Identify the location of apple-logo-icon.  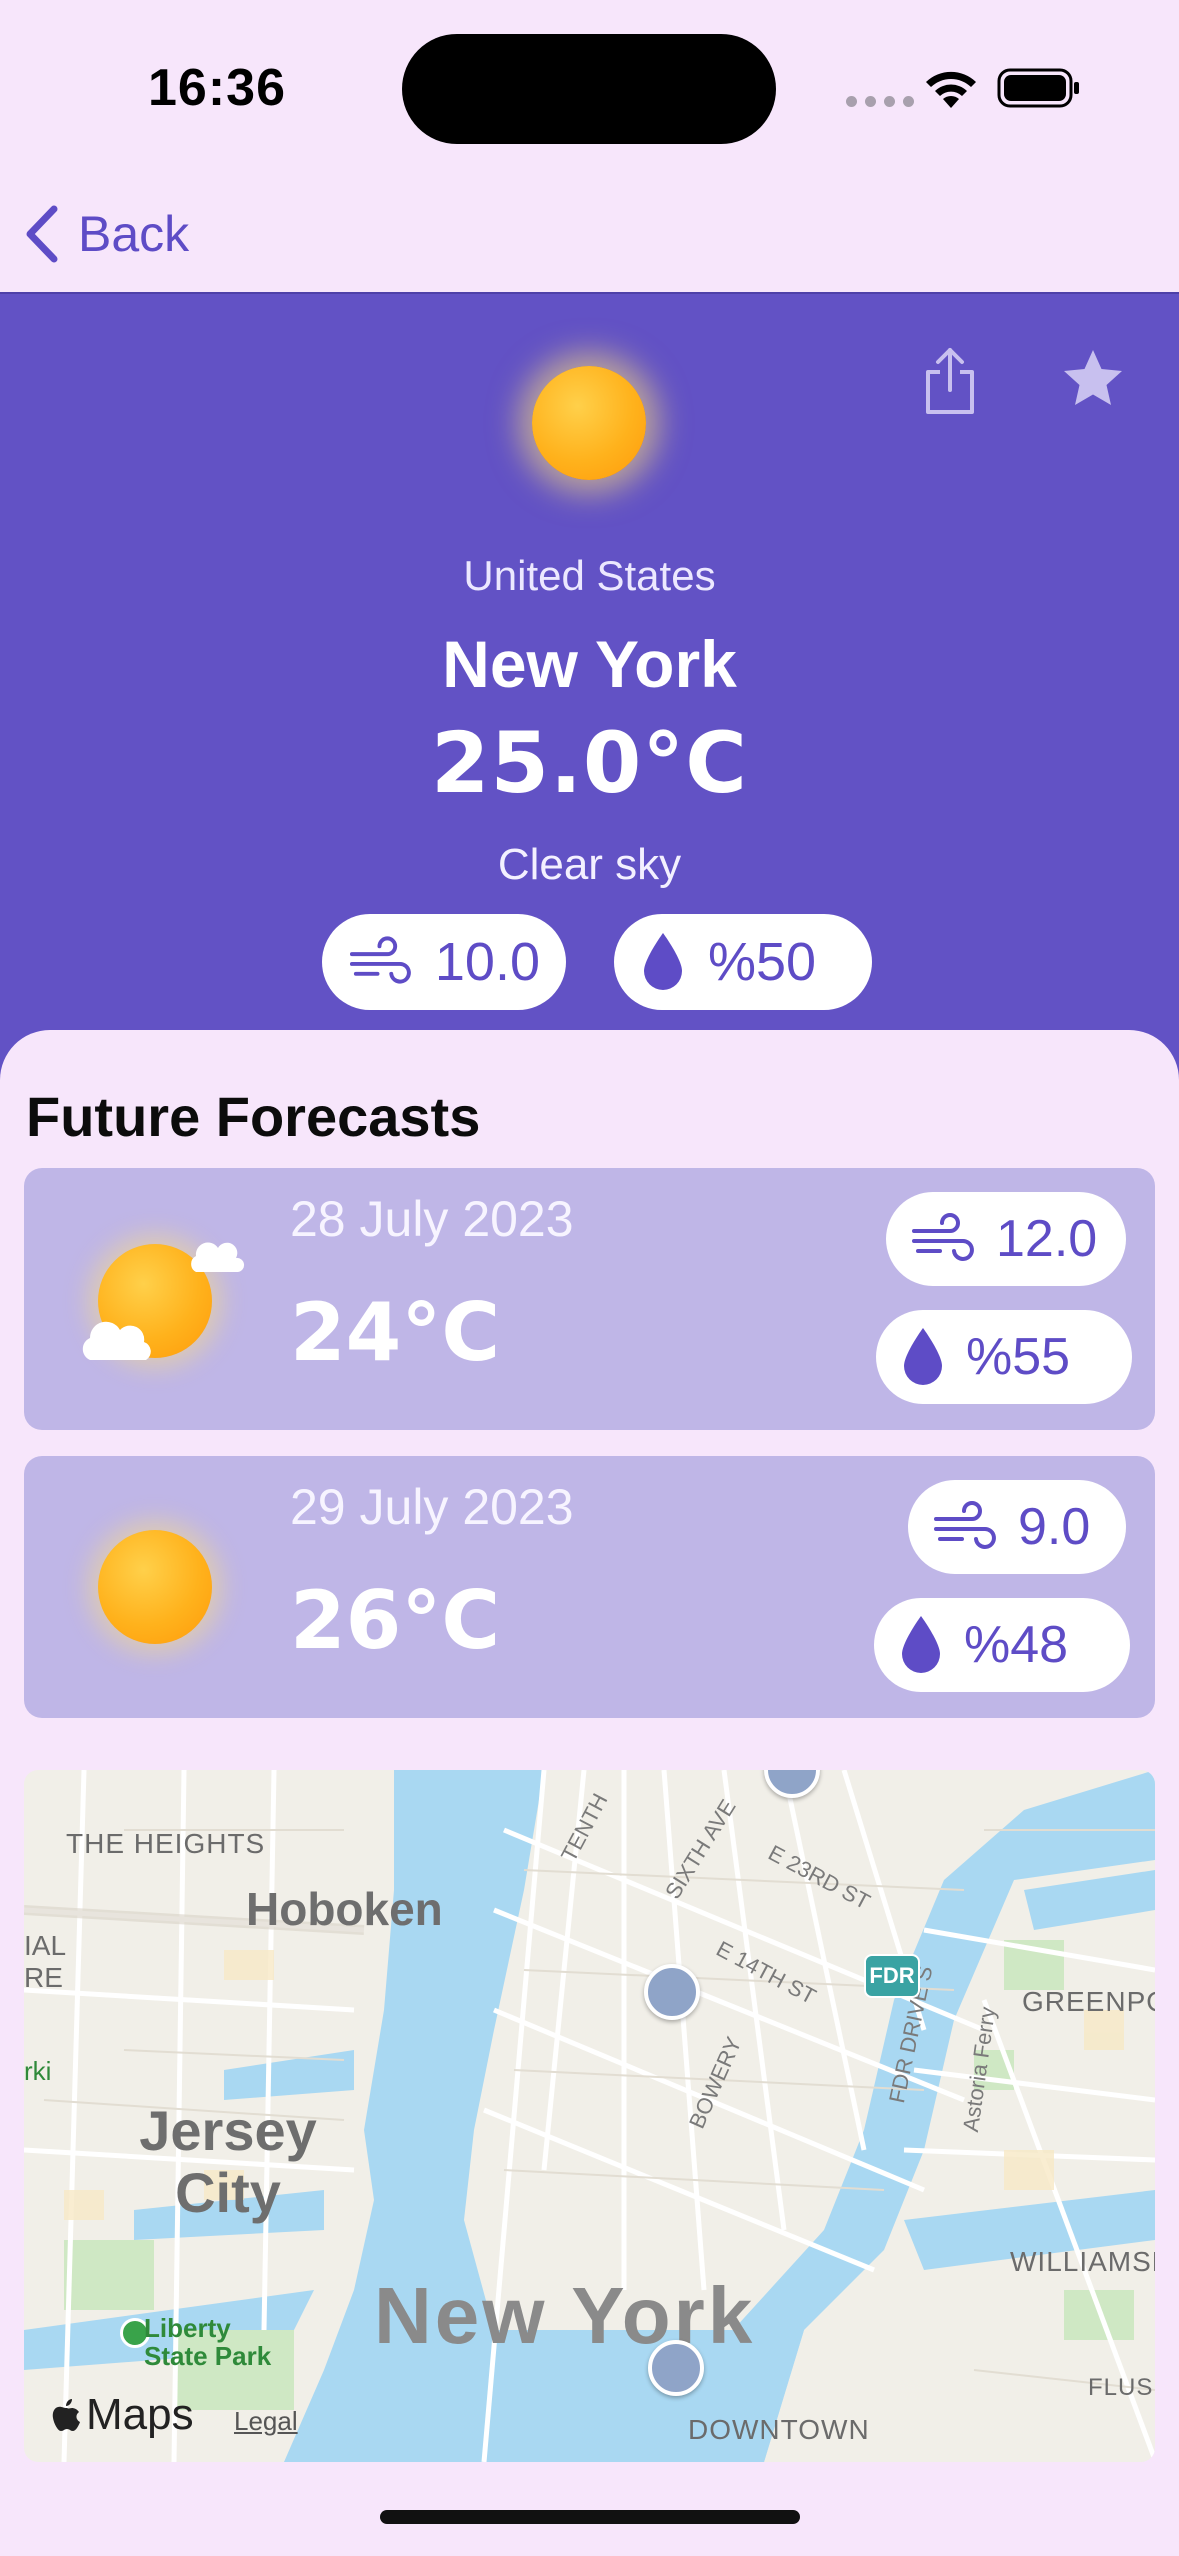
(66, 2415).